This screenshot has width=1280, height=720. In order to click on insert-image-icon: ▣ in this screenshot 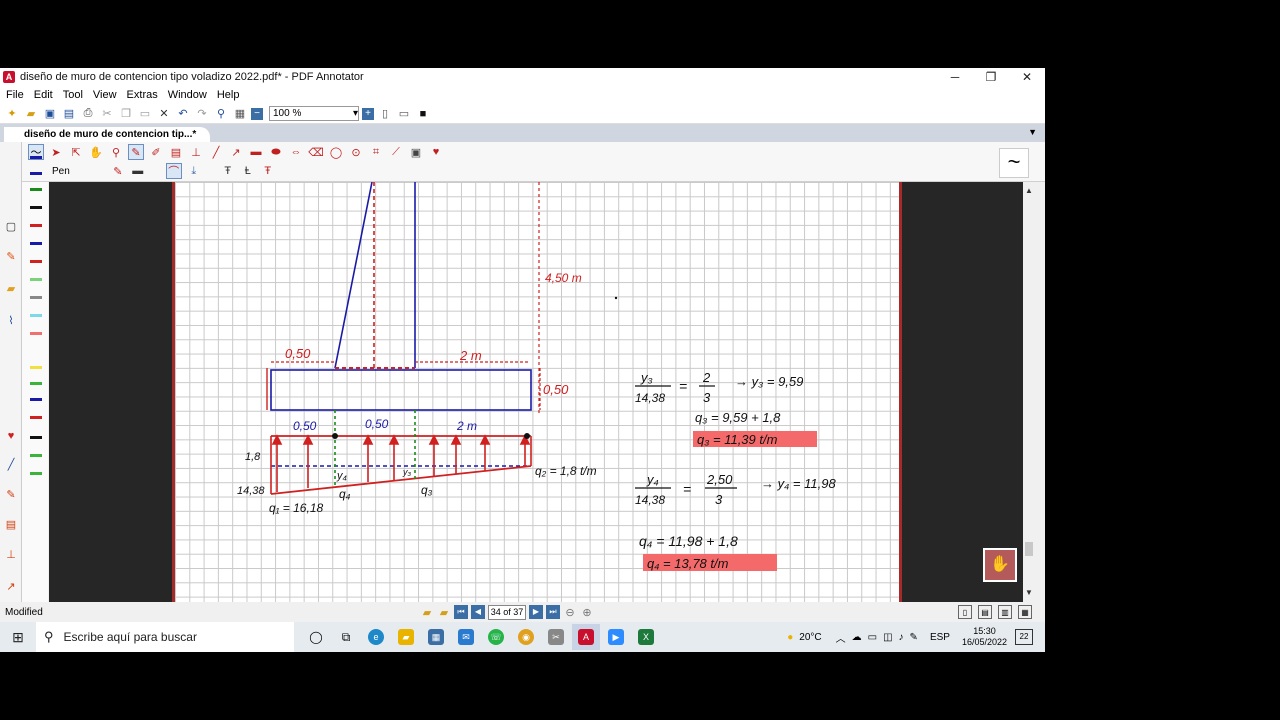, I will do `click(416, 152)`.